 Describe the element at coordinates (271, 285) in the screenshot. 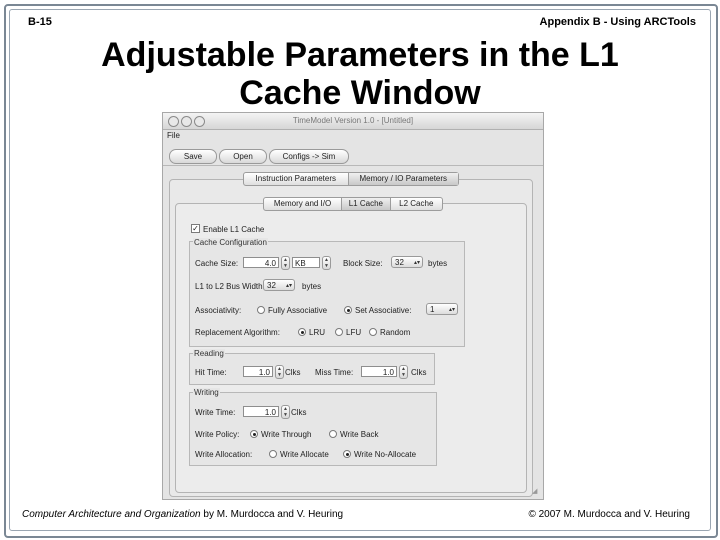

I see `bus-width-value: 32` at that location.